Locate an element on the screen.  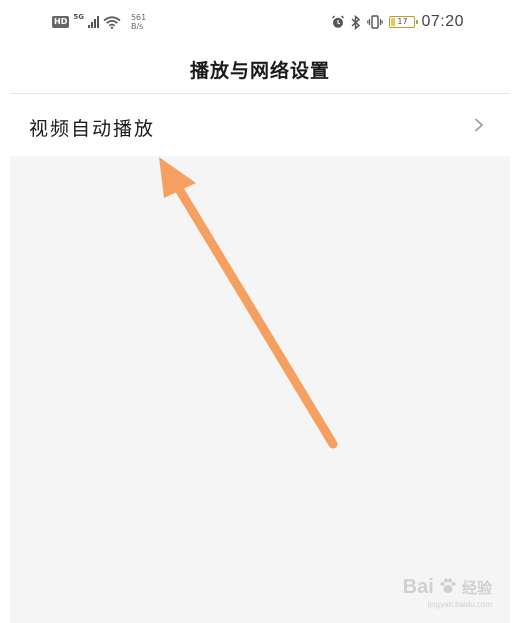
network-type-label: 5G is located at coordinates (78, 17).